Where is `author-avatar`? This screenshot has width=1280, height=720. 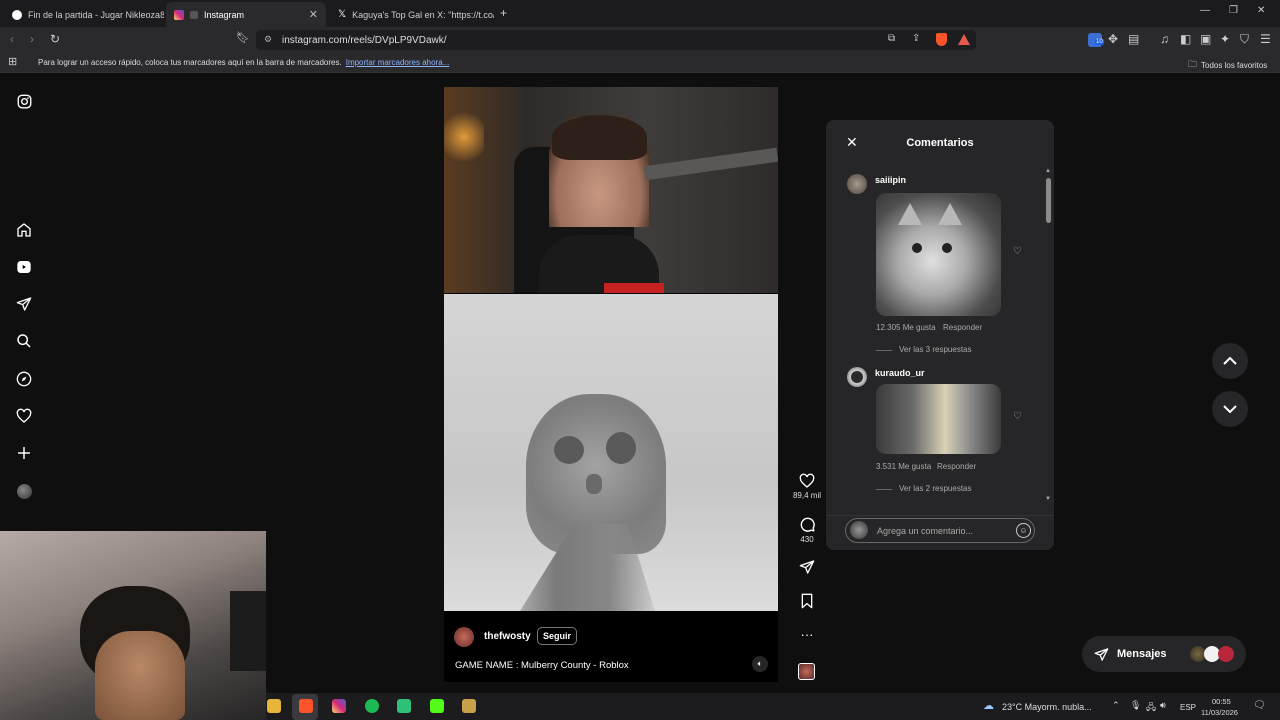 author-avatar is located at coordinates (464, 637).